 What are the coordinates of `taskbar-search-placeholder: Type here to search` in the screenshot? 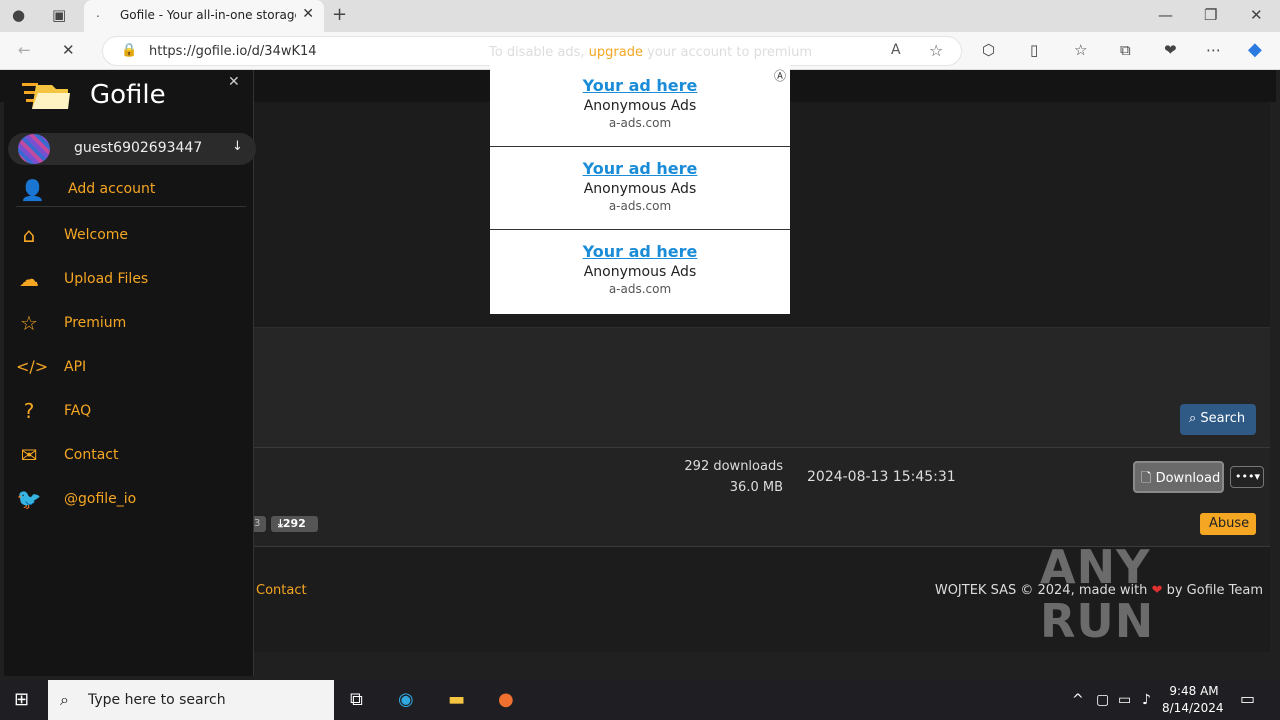 It's located at (157, 700).